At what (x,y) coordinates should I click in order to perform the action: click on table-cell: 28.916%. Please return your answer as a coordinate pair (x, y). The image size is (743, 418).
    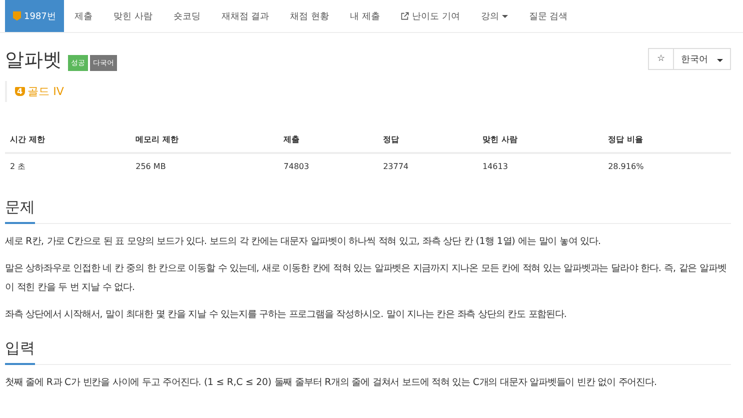
    Looking at the image, I should click on (667, 166).